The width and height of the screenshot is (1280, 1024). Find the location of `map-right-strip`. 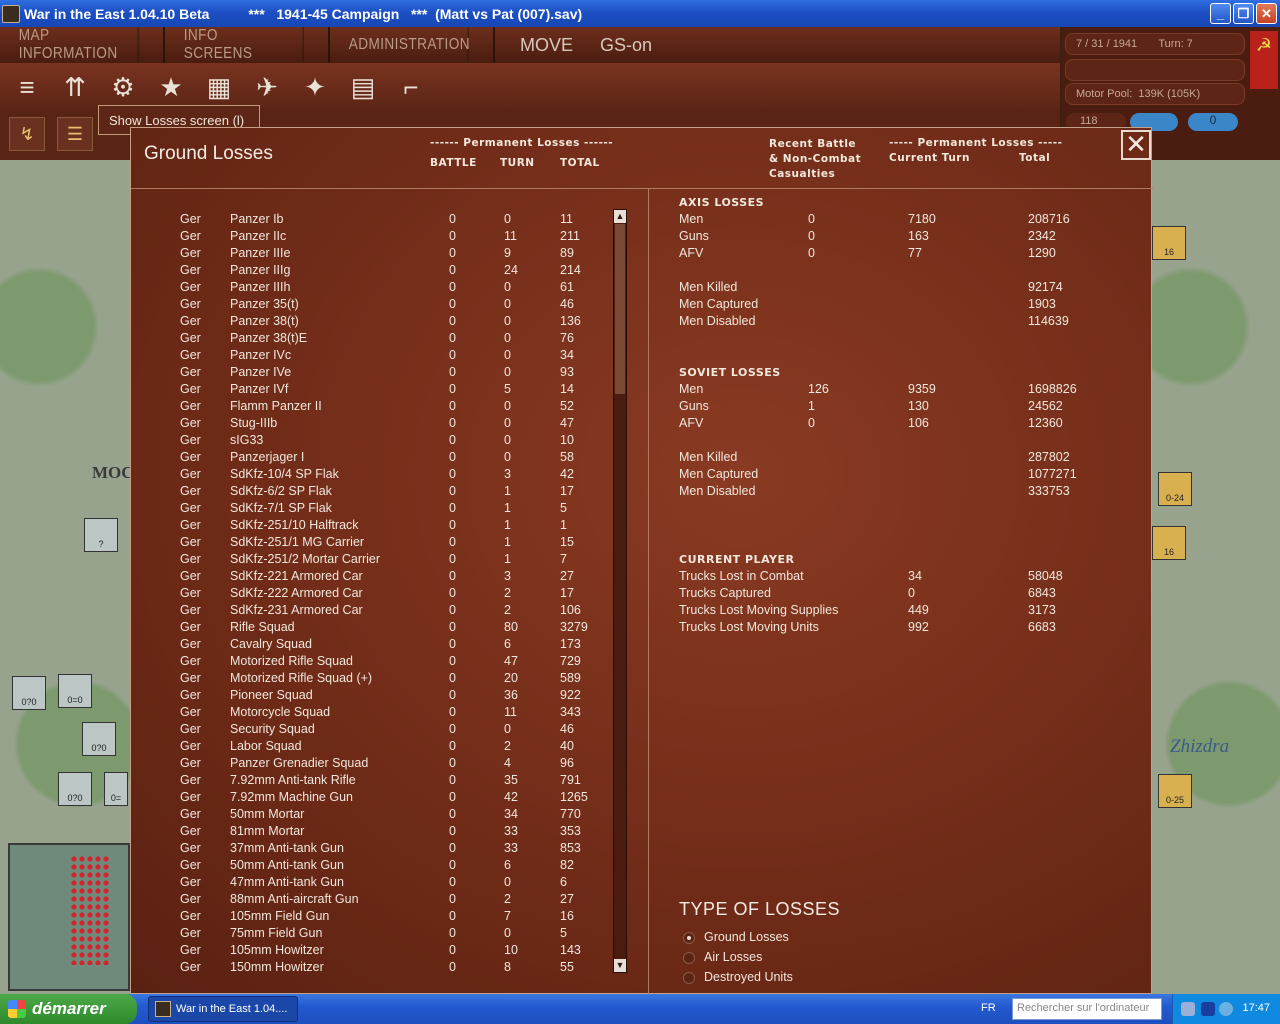

map-right-strip is located at coordinates (1216, 577).